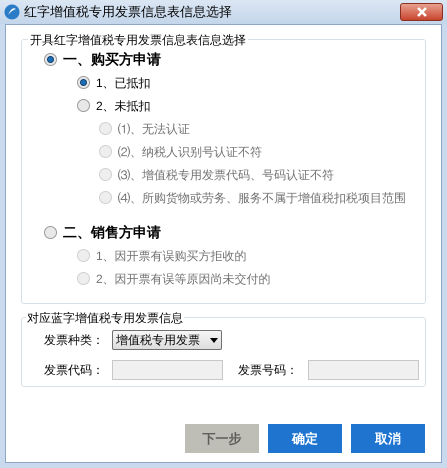 This screenshot has width=447, height=468. I want to click on radio-label: ⑴、无法认证, so click(154, 129).